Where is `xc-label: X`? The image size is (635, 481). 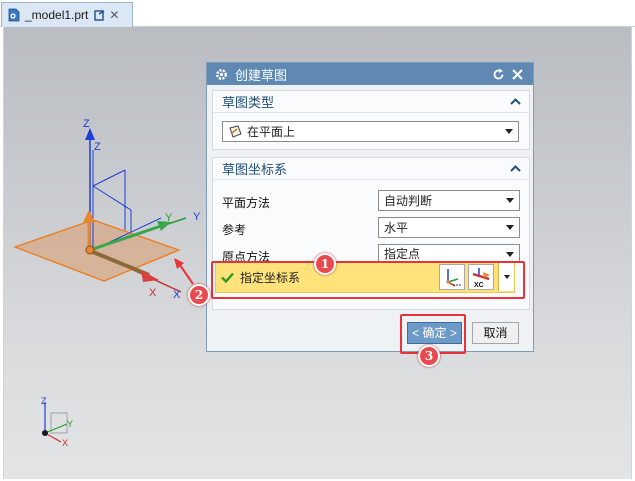
xc-label: X is located at coordinates (177, 295).